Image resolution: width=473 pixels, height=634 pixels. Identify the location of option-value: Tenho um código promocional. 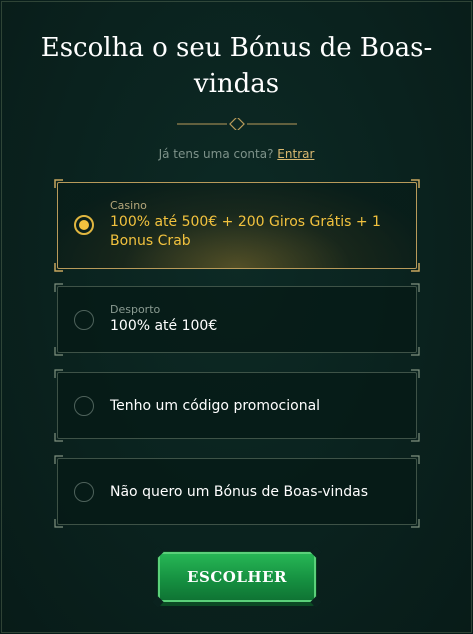
(215, 406).